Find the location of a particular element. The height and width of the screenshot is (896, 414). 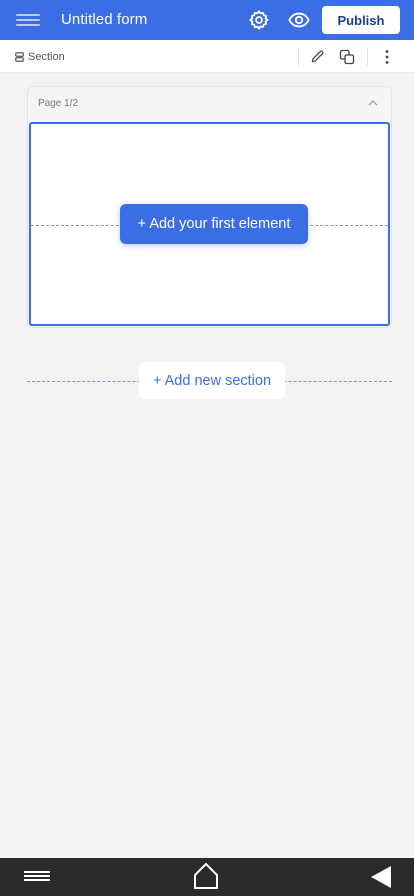

copy-icon is located at coordinates (347, 57).